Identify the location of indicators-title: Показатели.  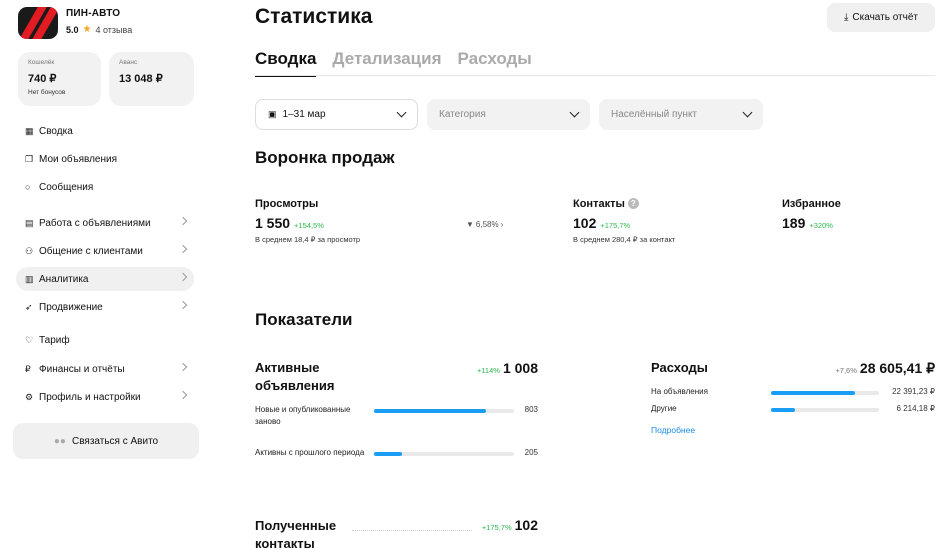
(304, 319).